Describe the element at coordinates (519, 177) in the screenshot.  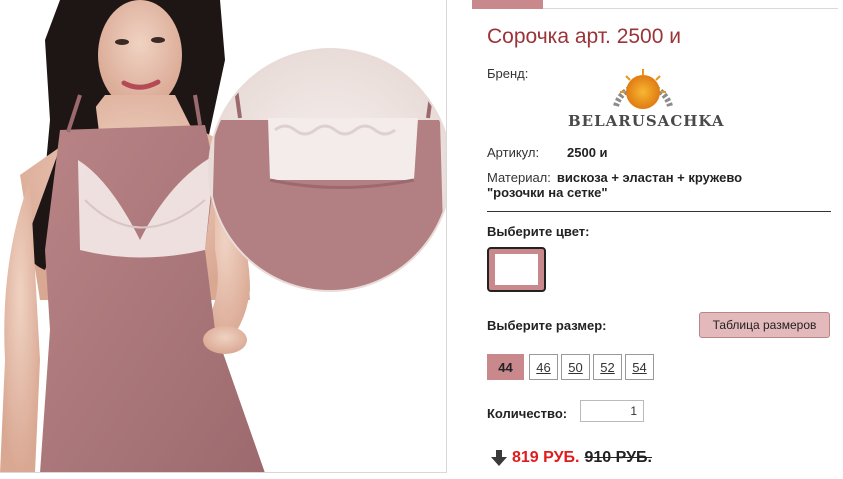
I see `material-label: Материал:` at that location.